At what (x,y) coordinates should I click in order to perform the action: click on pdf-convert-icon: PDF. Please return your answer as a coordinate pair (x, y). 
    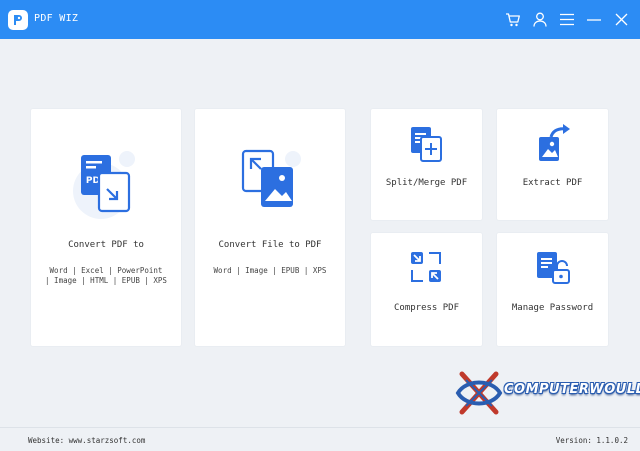
    Looking at the image, I should click on (107, 189).